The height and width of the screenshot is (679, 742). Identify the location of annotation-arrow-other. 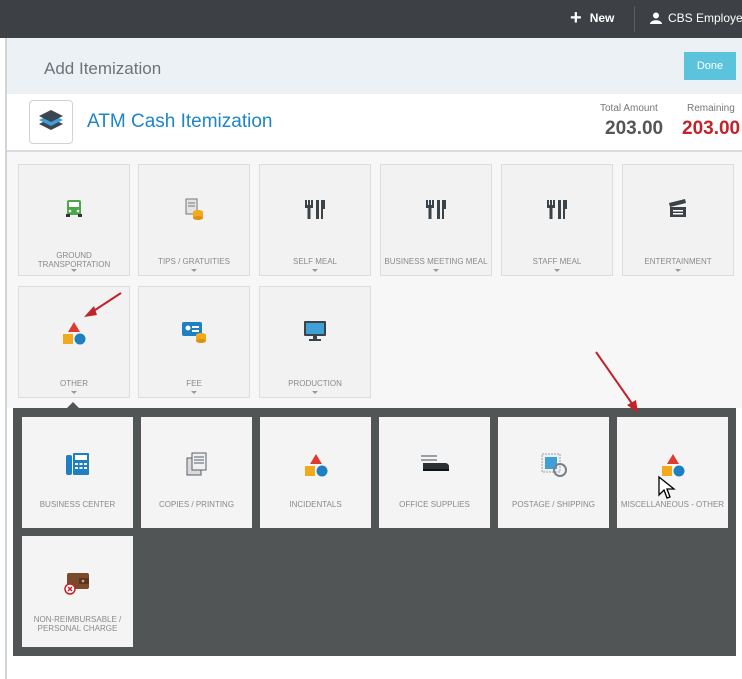
(103, 304).